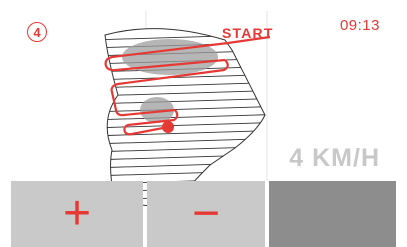 This screenshot has width=407, height=247. I want to click on vehicle-position-marker, so click(168, 127).